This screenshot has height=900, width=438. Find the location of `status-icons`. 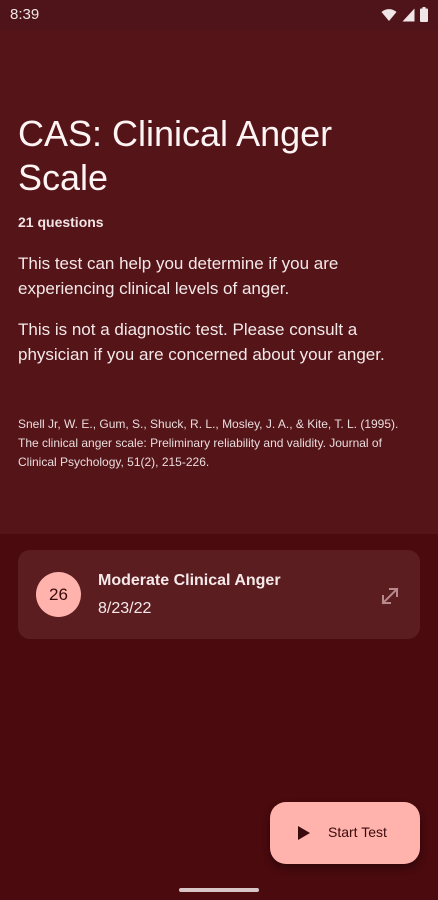

status-icons is located at coordinates (404, 14).